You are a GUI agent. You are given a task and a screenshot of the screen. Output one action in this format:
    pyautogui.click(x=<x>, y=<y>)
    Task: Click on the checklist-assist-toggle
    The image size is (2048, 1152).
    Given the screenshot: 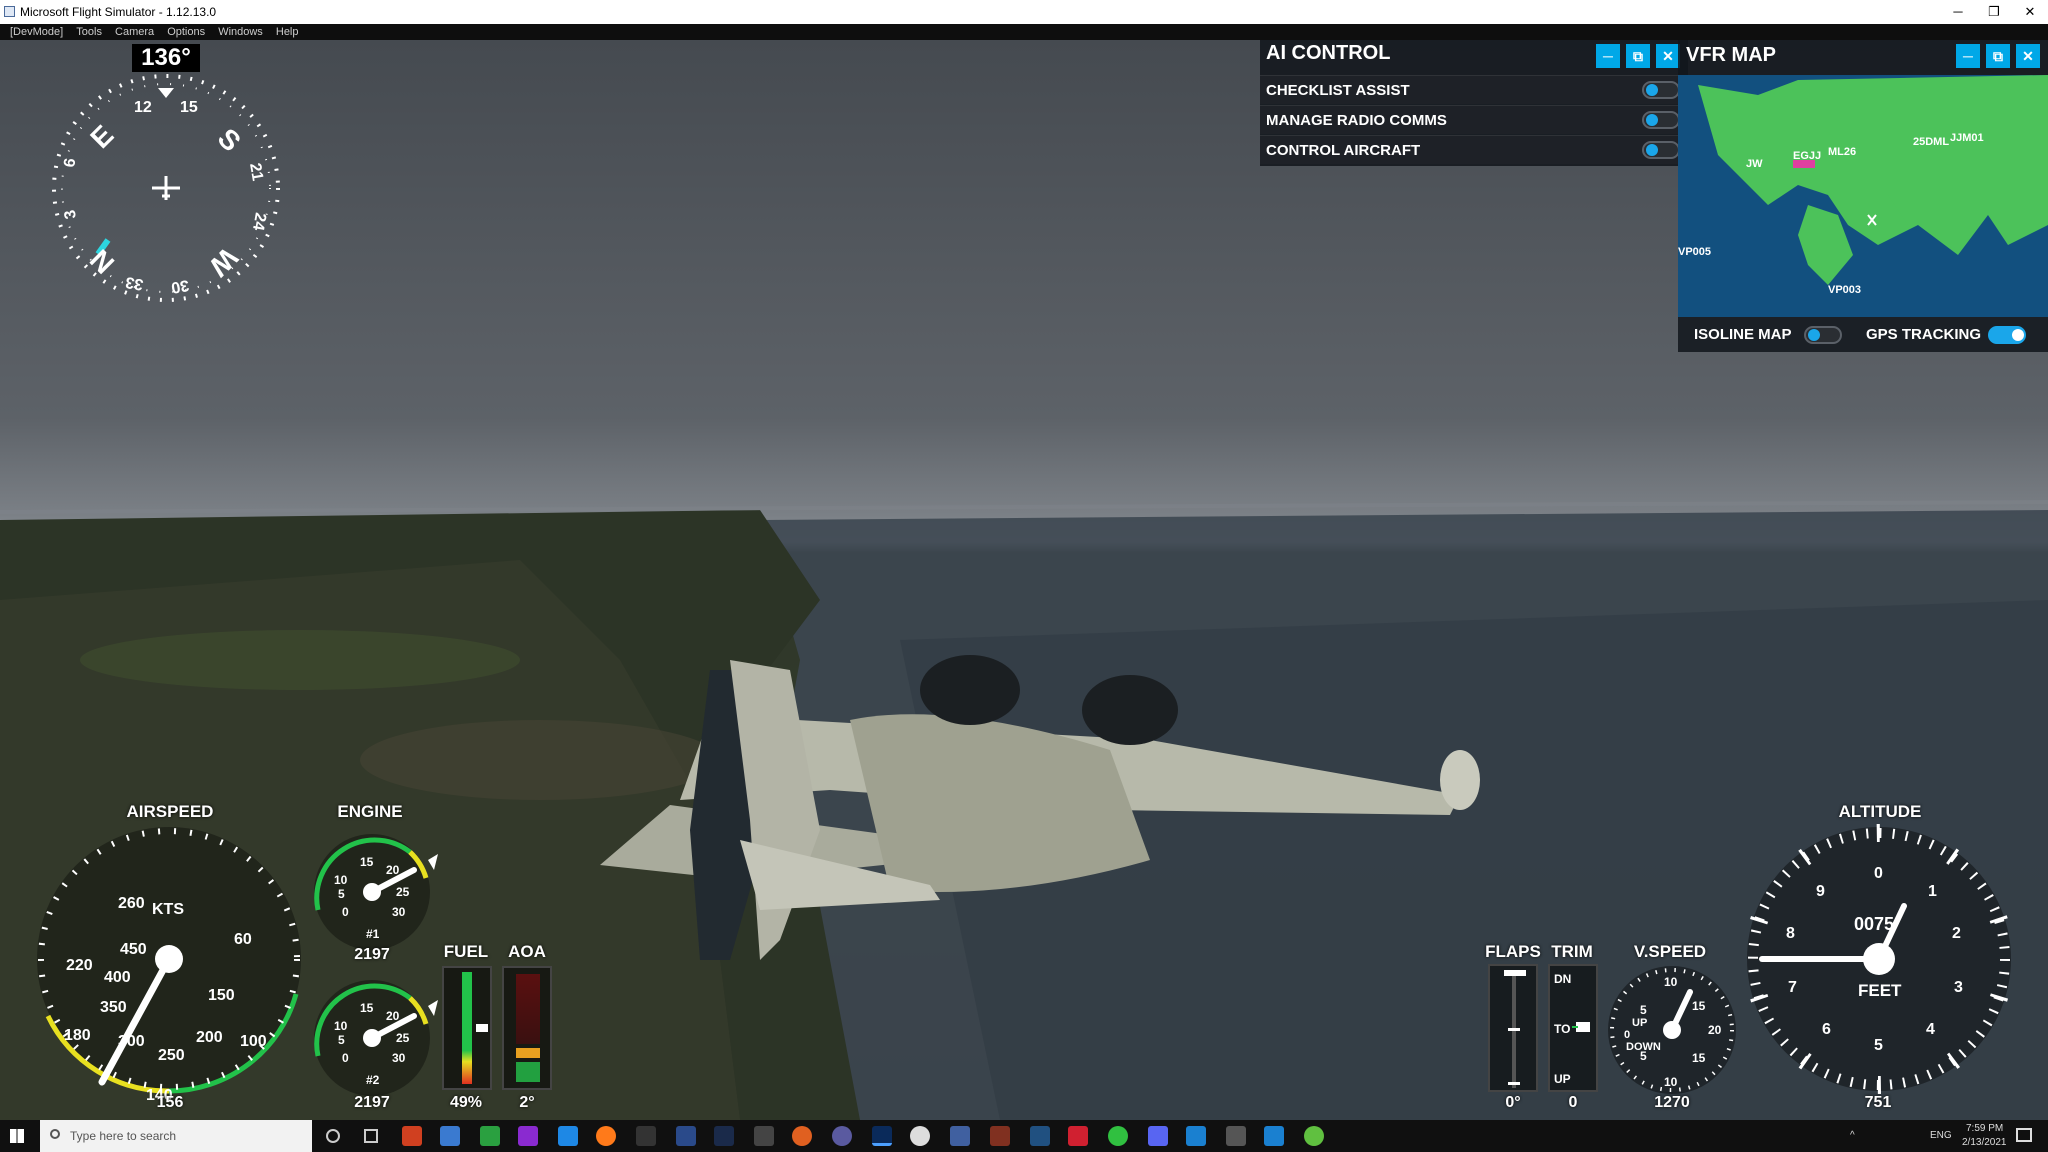 What is the action you would take?
    pyautogui.click(x=1661, y=90)
    